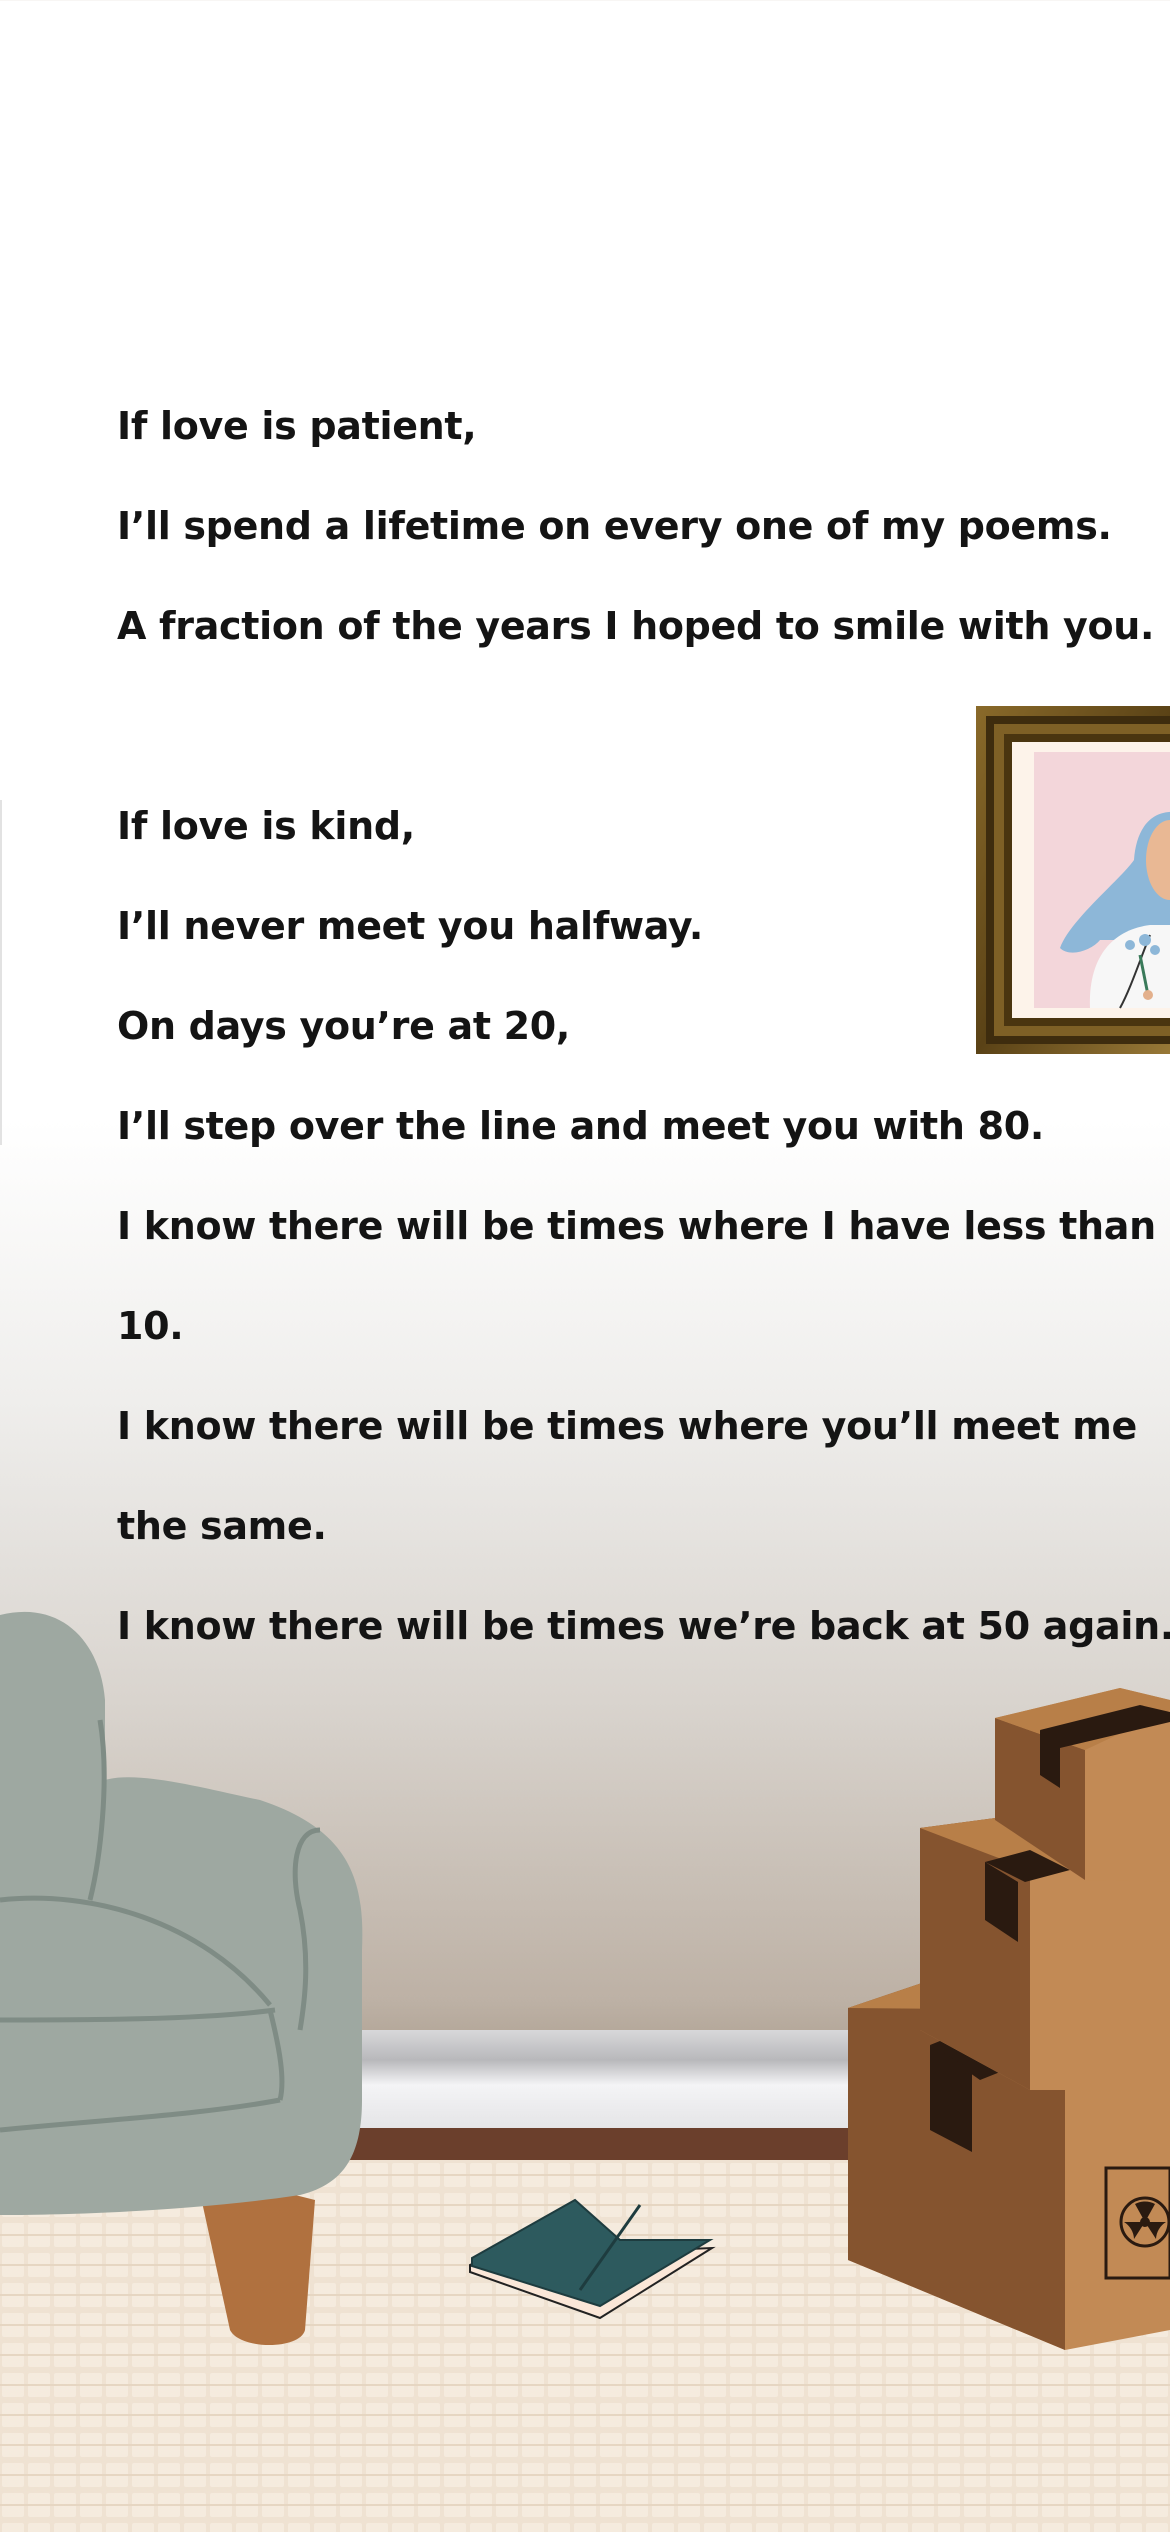  What do you see at coordinates (222, 1526) in the screenshot?
I see `poem-line: the same.` at bounding box center [222, 1526].